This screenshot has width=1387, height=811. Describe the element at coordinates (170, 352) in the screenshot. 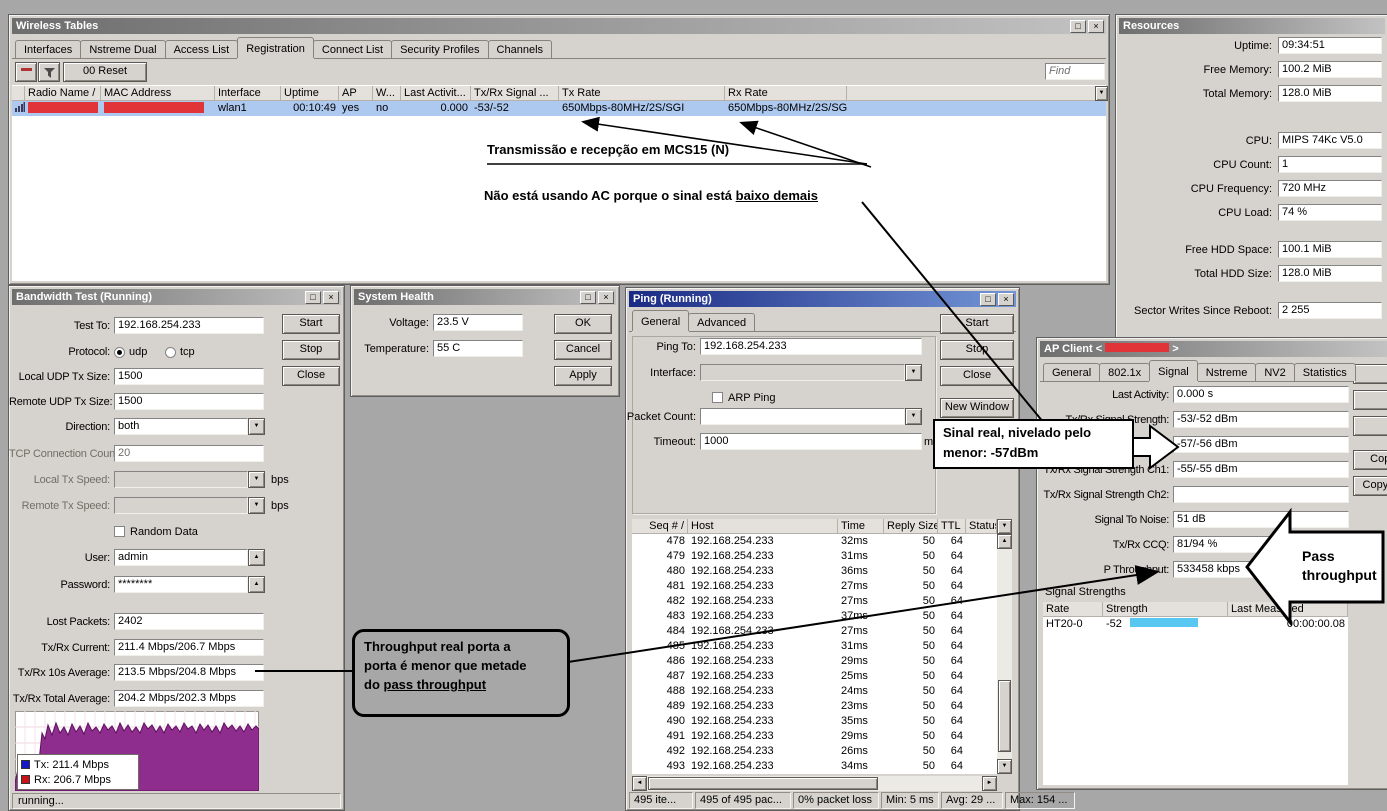

I see `radio-tcp` at that location.